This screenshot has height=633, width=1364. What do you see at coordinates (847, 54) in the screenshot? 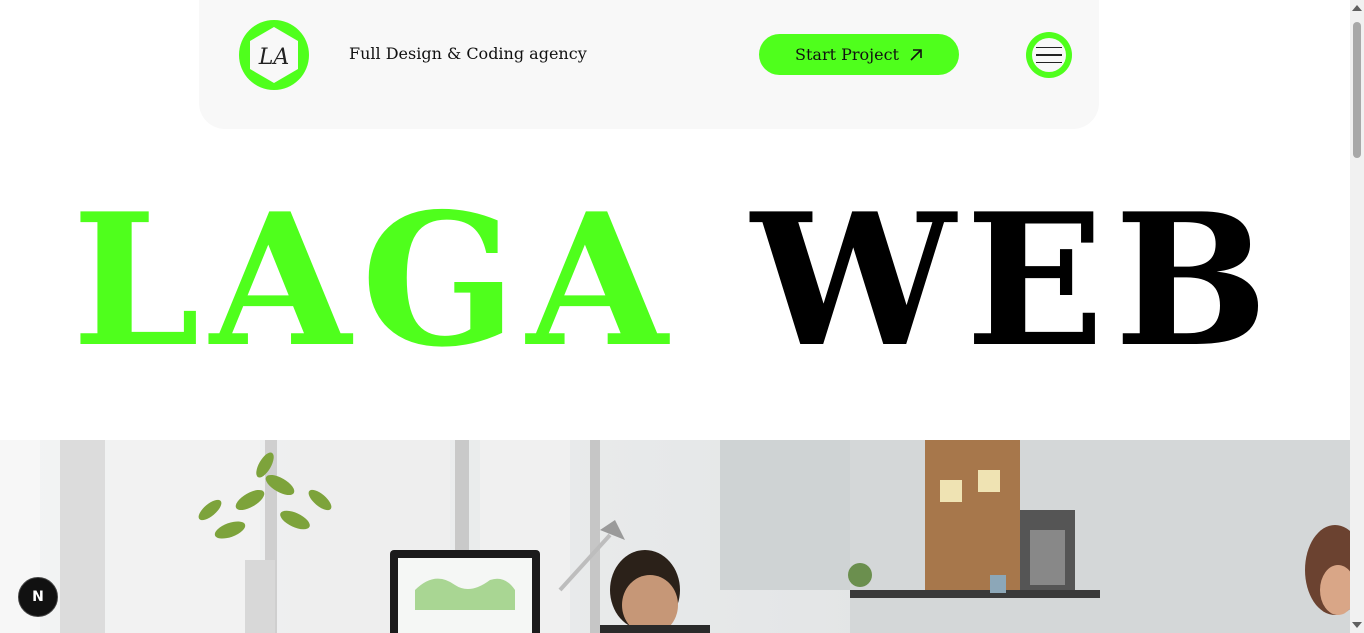
I see `start-project-label: Start Project` at bounding box center [847, 54].